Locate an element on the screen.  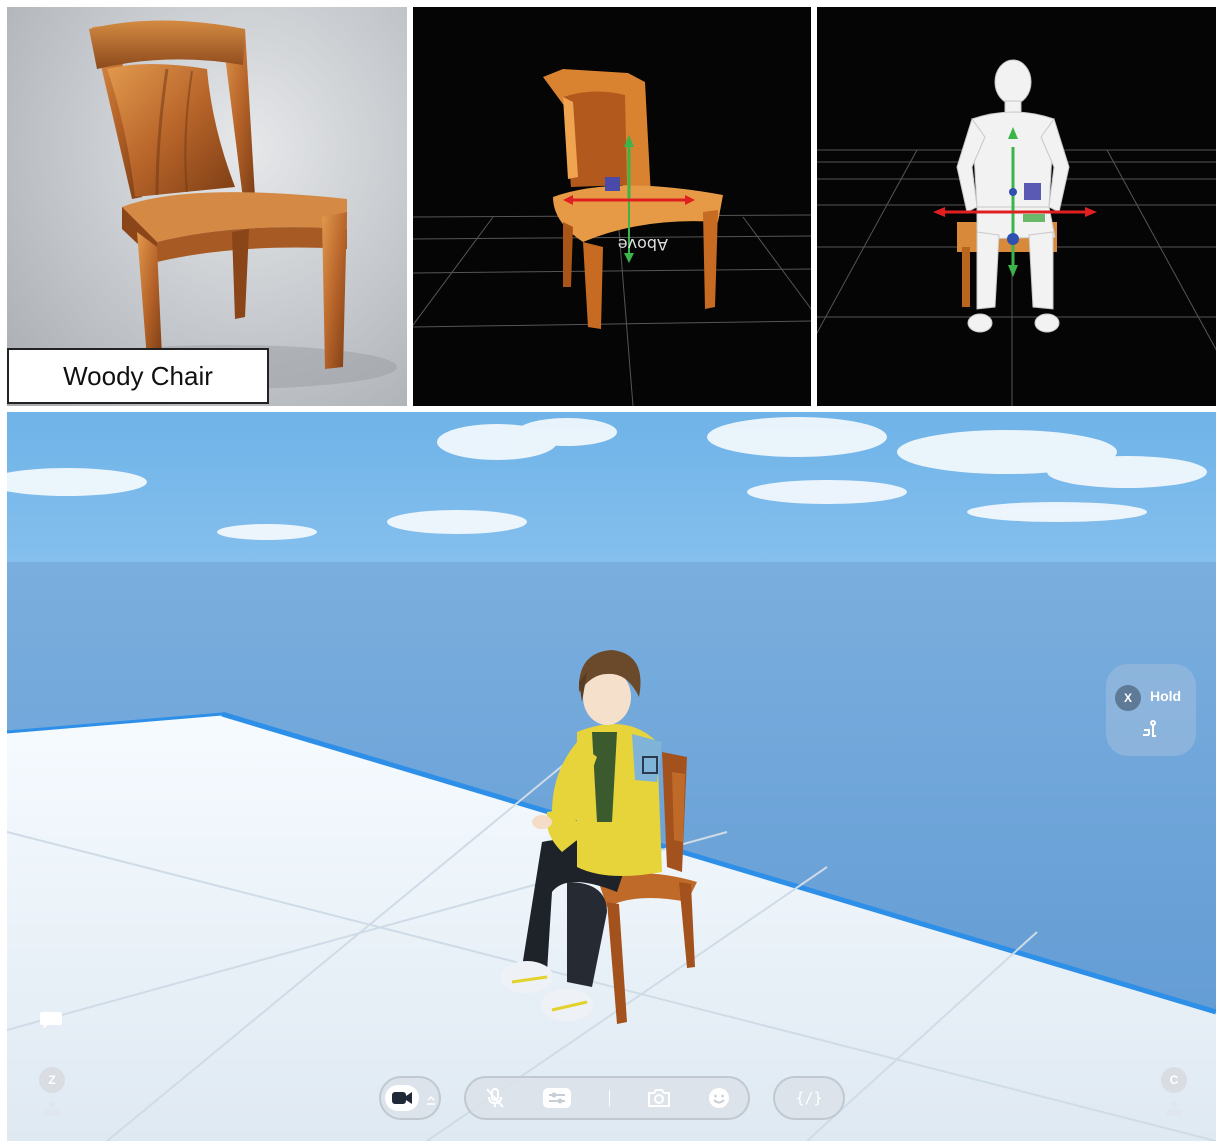
toolbar-divider is located at coordinates (609, 1098).